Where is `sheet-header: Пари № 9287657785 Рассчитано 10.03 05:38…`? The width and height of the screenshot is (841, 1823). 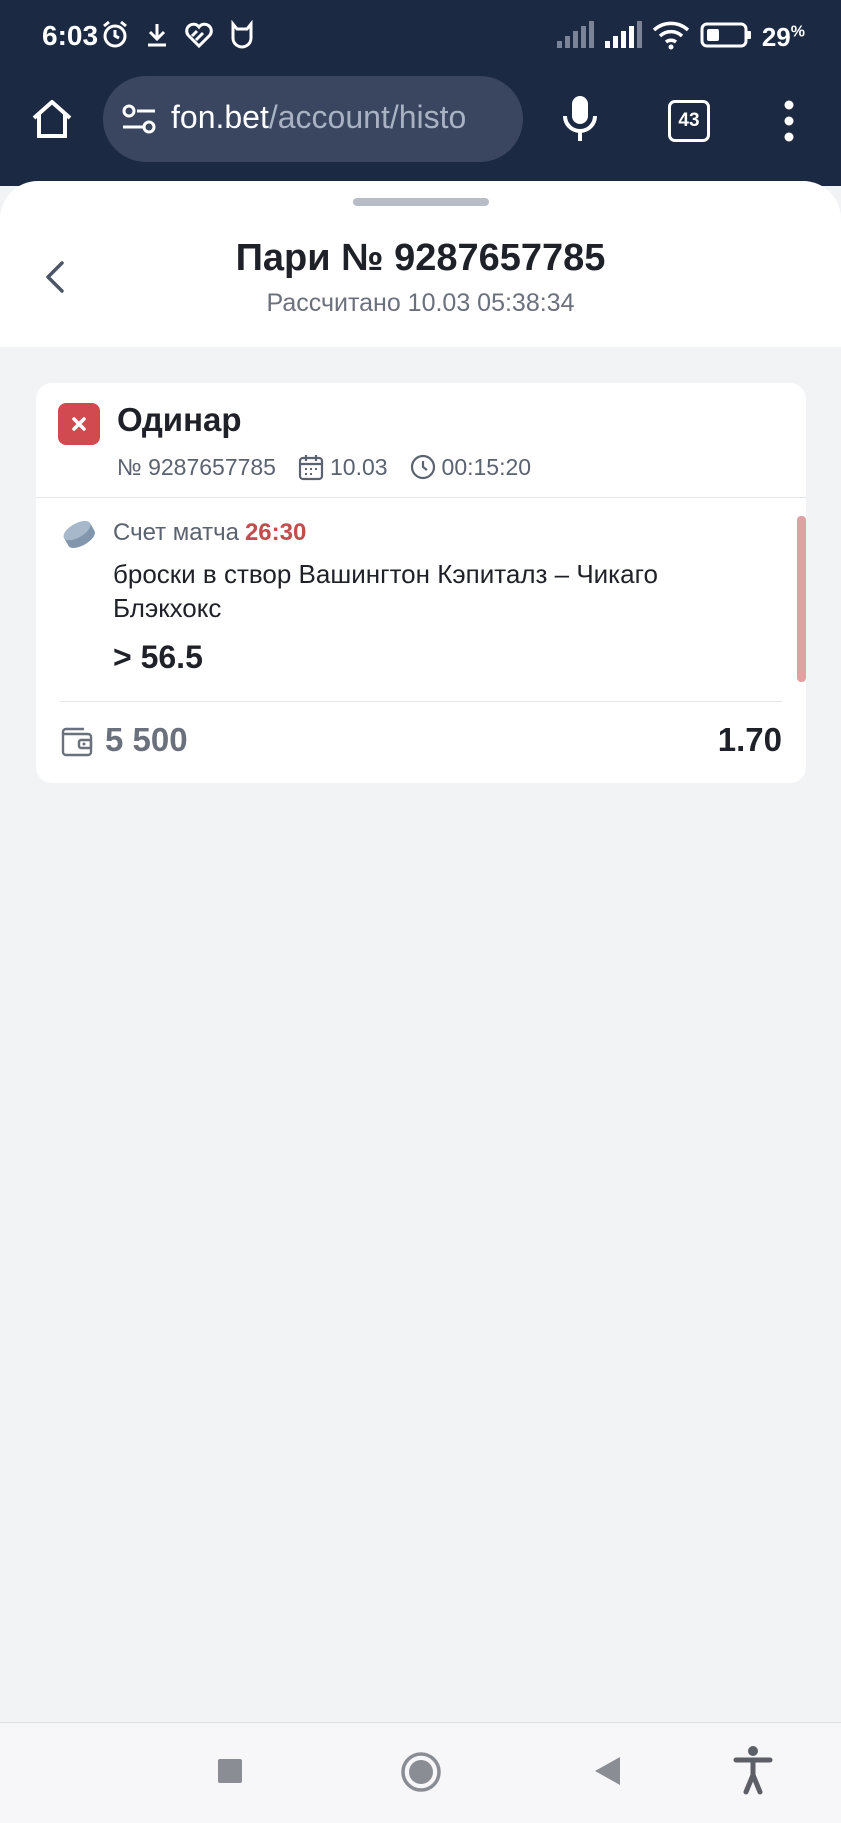
sheet-header: Пари № 9287657785 Рассчитано 10.03 05:38… is located at coordinates (420, 264).